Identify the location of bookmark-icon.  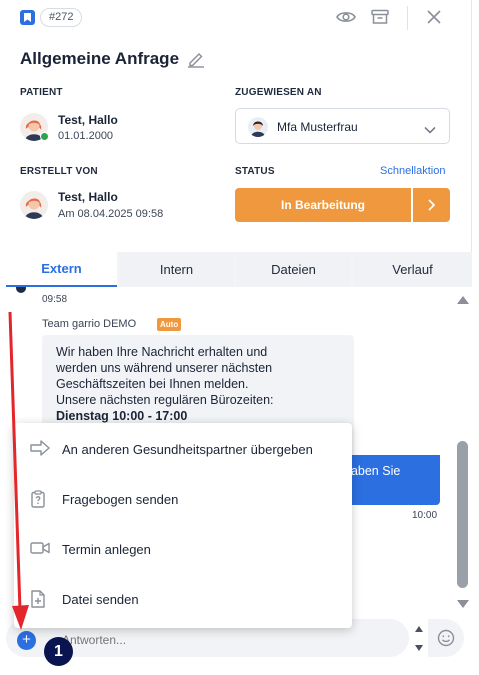
(27, 17).